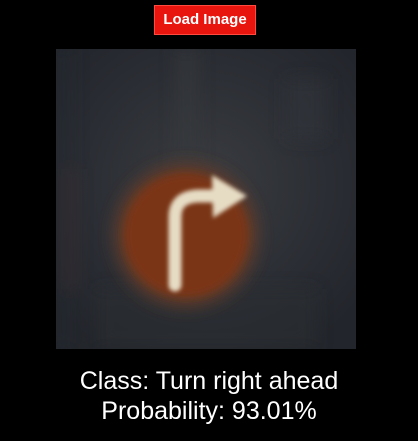 Image resolution: width=418 pixels, height=441 pixels. I want to click on load-image-button: Load Image, so click(205, 20).